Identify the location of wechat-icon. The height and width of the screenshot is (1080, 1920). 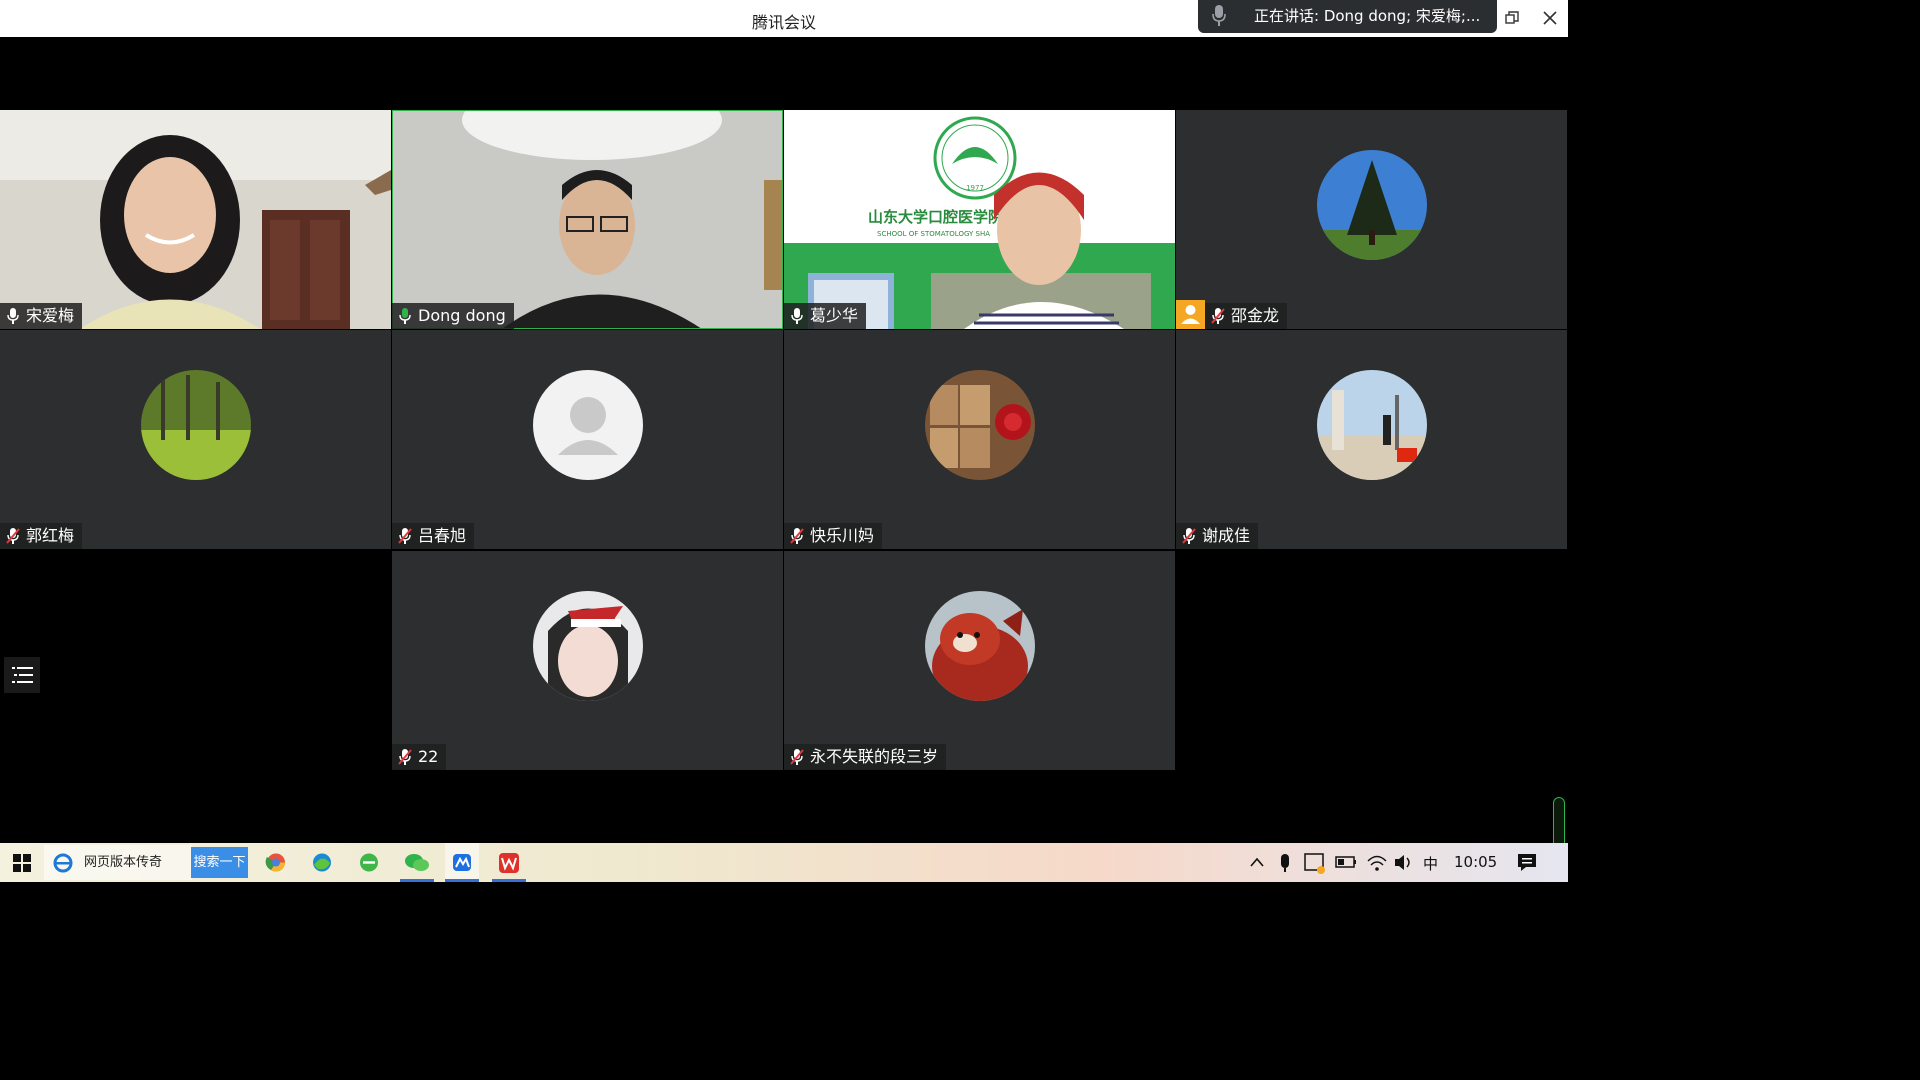
(417, 862).